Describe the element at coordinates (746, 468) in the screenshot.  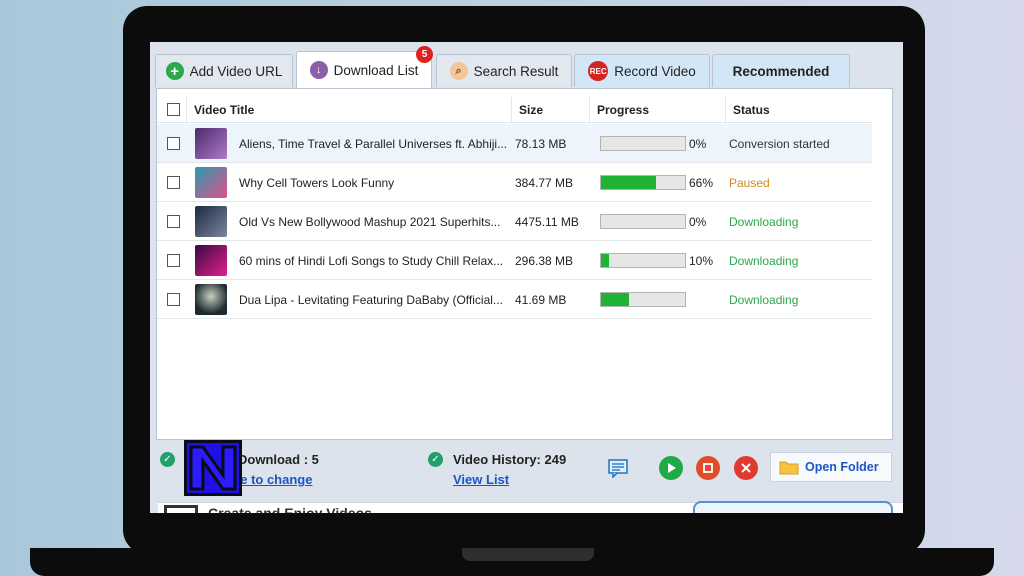
I see `cancel-icon` at that location.